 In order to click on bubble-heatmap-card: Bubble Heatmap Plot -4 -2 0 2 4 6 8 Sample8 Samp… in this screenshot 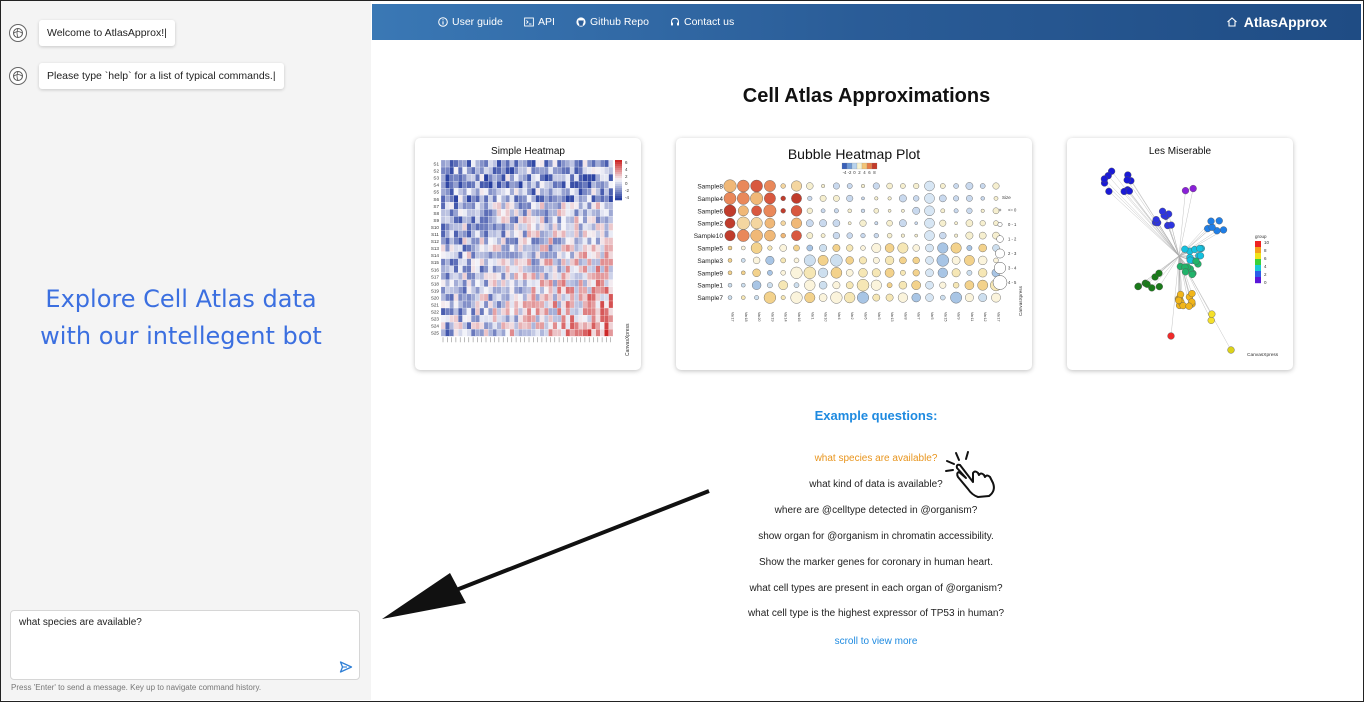, I will do `click(854, 254)`.